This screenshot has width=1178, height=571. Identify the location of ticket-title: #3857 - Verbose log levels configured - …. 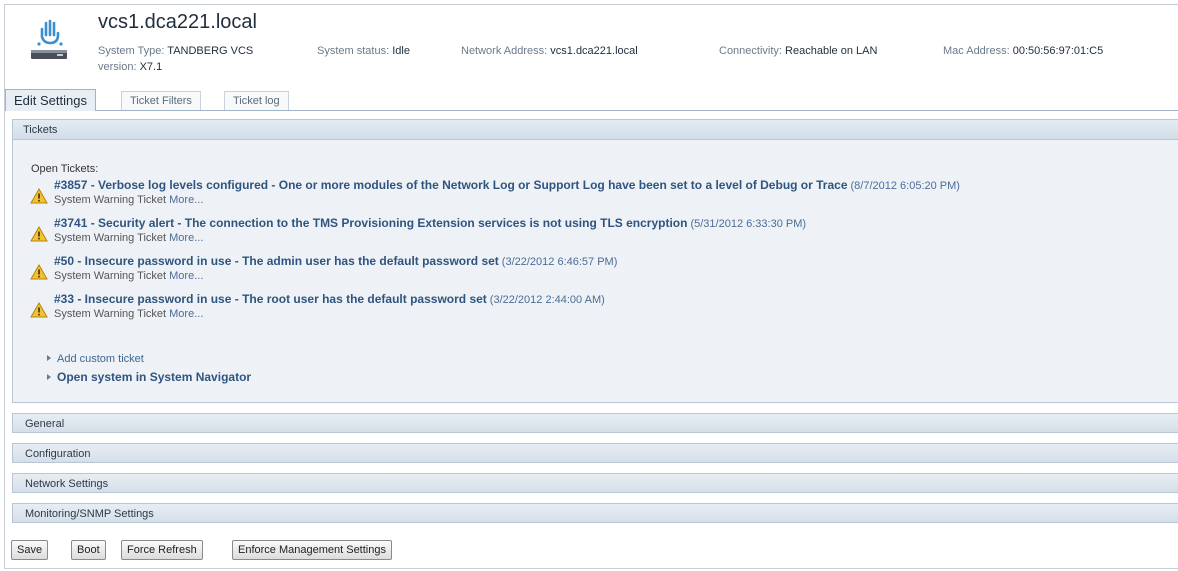
(507, 185).